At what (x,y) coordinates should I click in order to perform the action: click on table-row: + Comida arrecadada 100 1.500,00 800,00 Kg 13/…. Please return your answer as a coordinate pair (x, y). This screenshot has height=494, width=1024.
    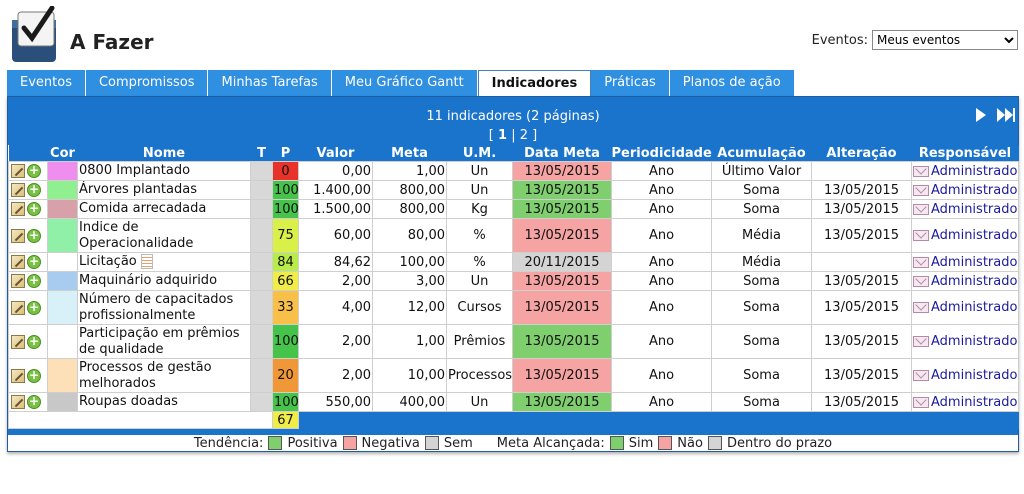
    Looking at the image, I should click on (513, 209).